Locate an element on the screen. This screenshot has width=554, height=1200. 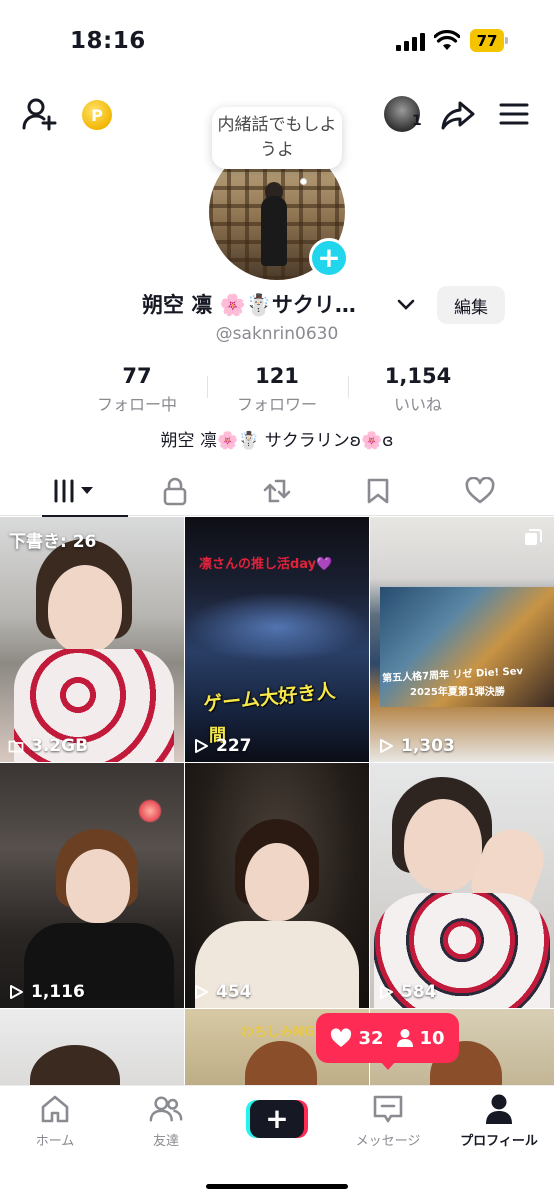
heart-icon is located at coordinates (480, 490).